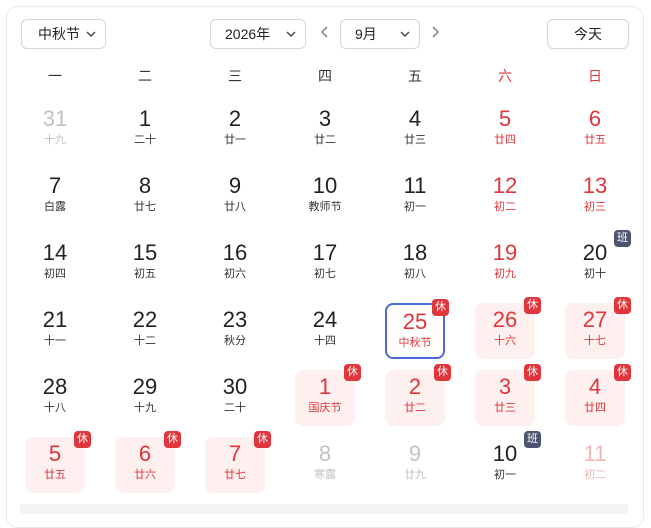 Image resolution: width=651 pixels, height=528 pixels. Describe the element at coordinates (148, 462) in the screenshot. I see `day-cell: 6 廿六休` at that location.